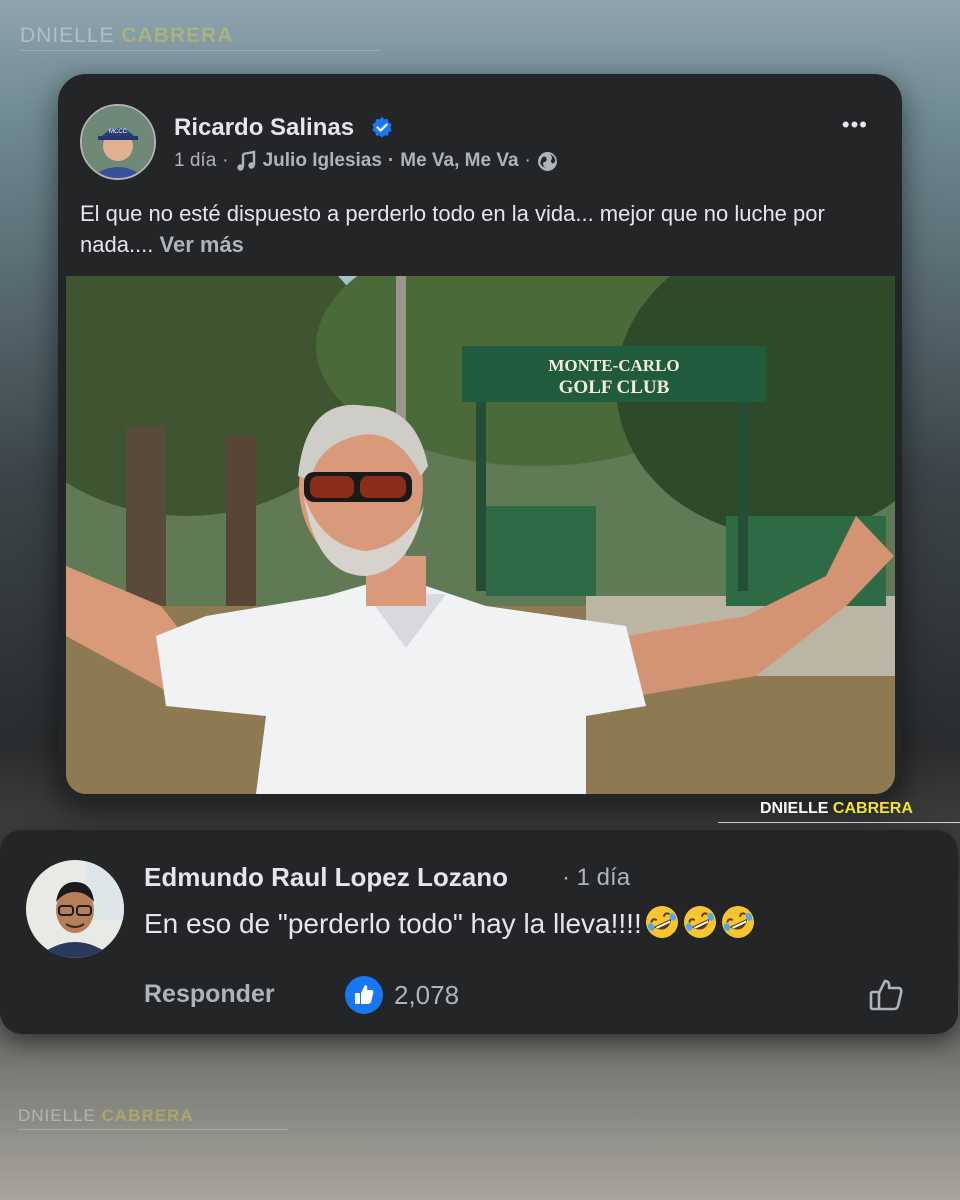 The width and height of the screenshot is (960, 1200). Describe the element at coordinates (118, 132) in the screenshot. I see `svg-text: MCCC` at that location.